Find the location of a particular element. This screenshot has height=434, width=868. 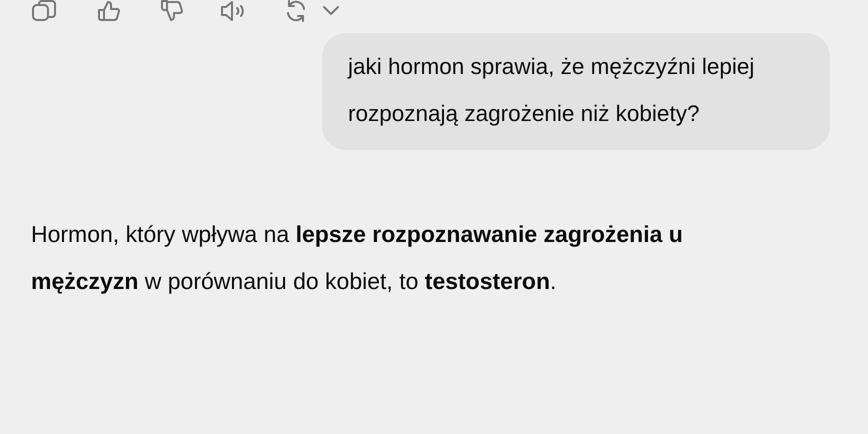

thumbs-down-icon is located at coordinates (172, 11).